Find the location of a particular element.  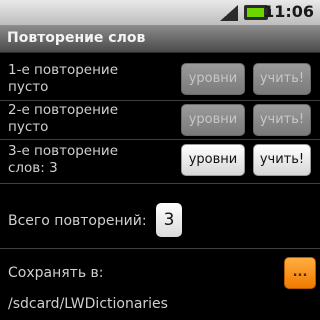

repetition-label-3: 3-е повторение слов: 3 is located at coordinates (63, 160).